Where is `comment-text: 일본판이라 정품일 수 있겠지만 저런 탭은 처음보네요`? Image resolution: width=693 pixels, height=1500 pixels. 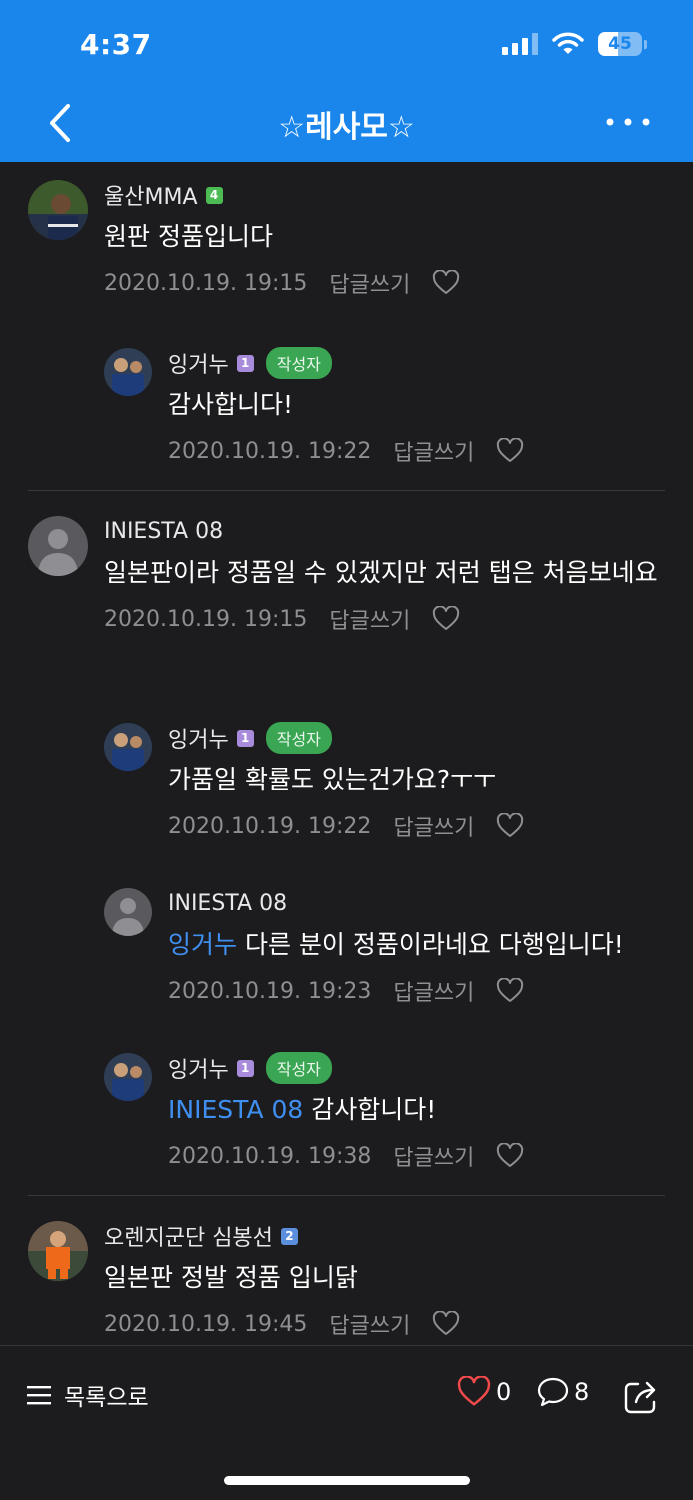
comment-text: 일본판이라 정품일 수 있겠지만 저런 탭은 처음보네요 is located at coordinates (381, 572).